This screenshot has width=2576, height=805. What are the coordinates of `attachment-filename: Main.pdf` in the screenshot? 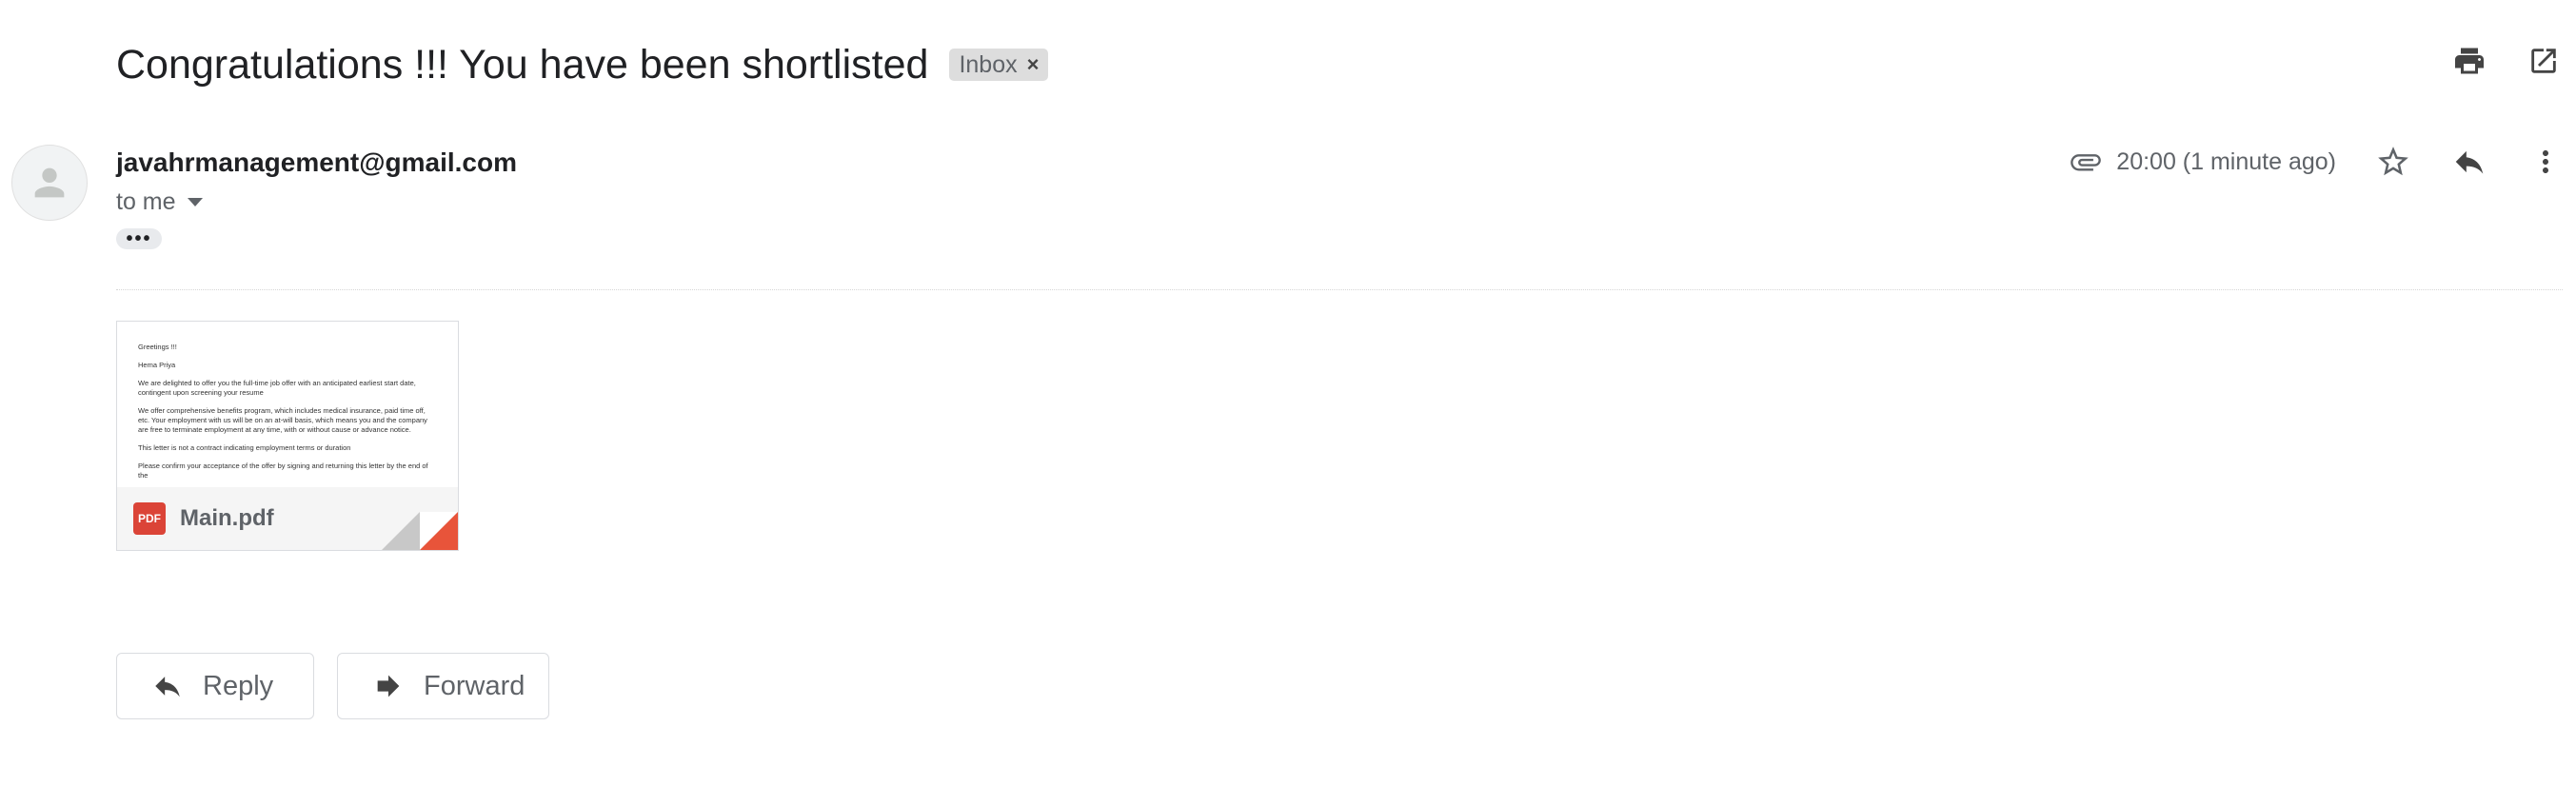 It's located at (227, 518).